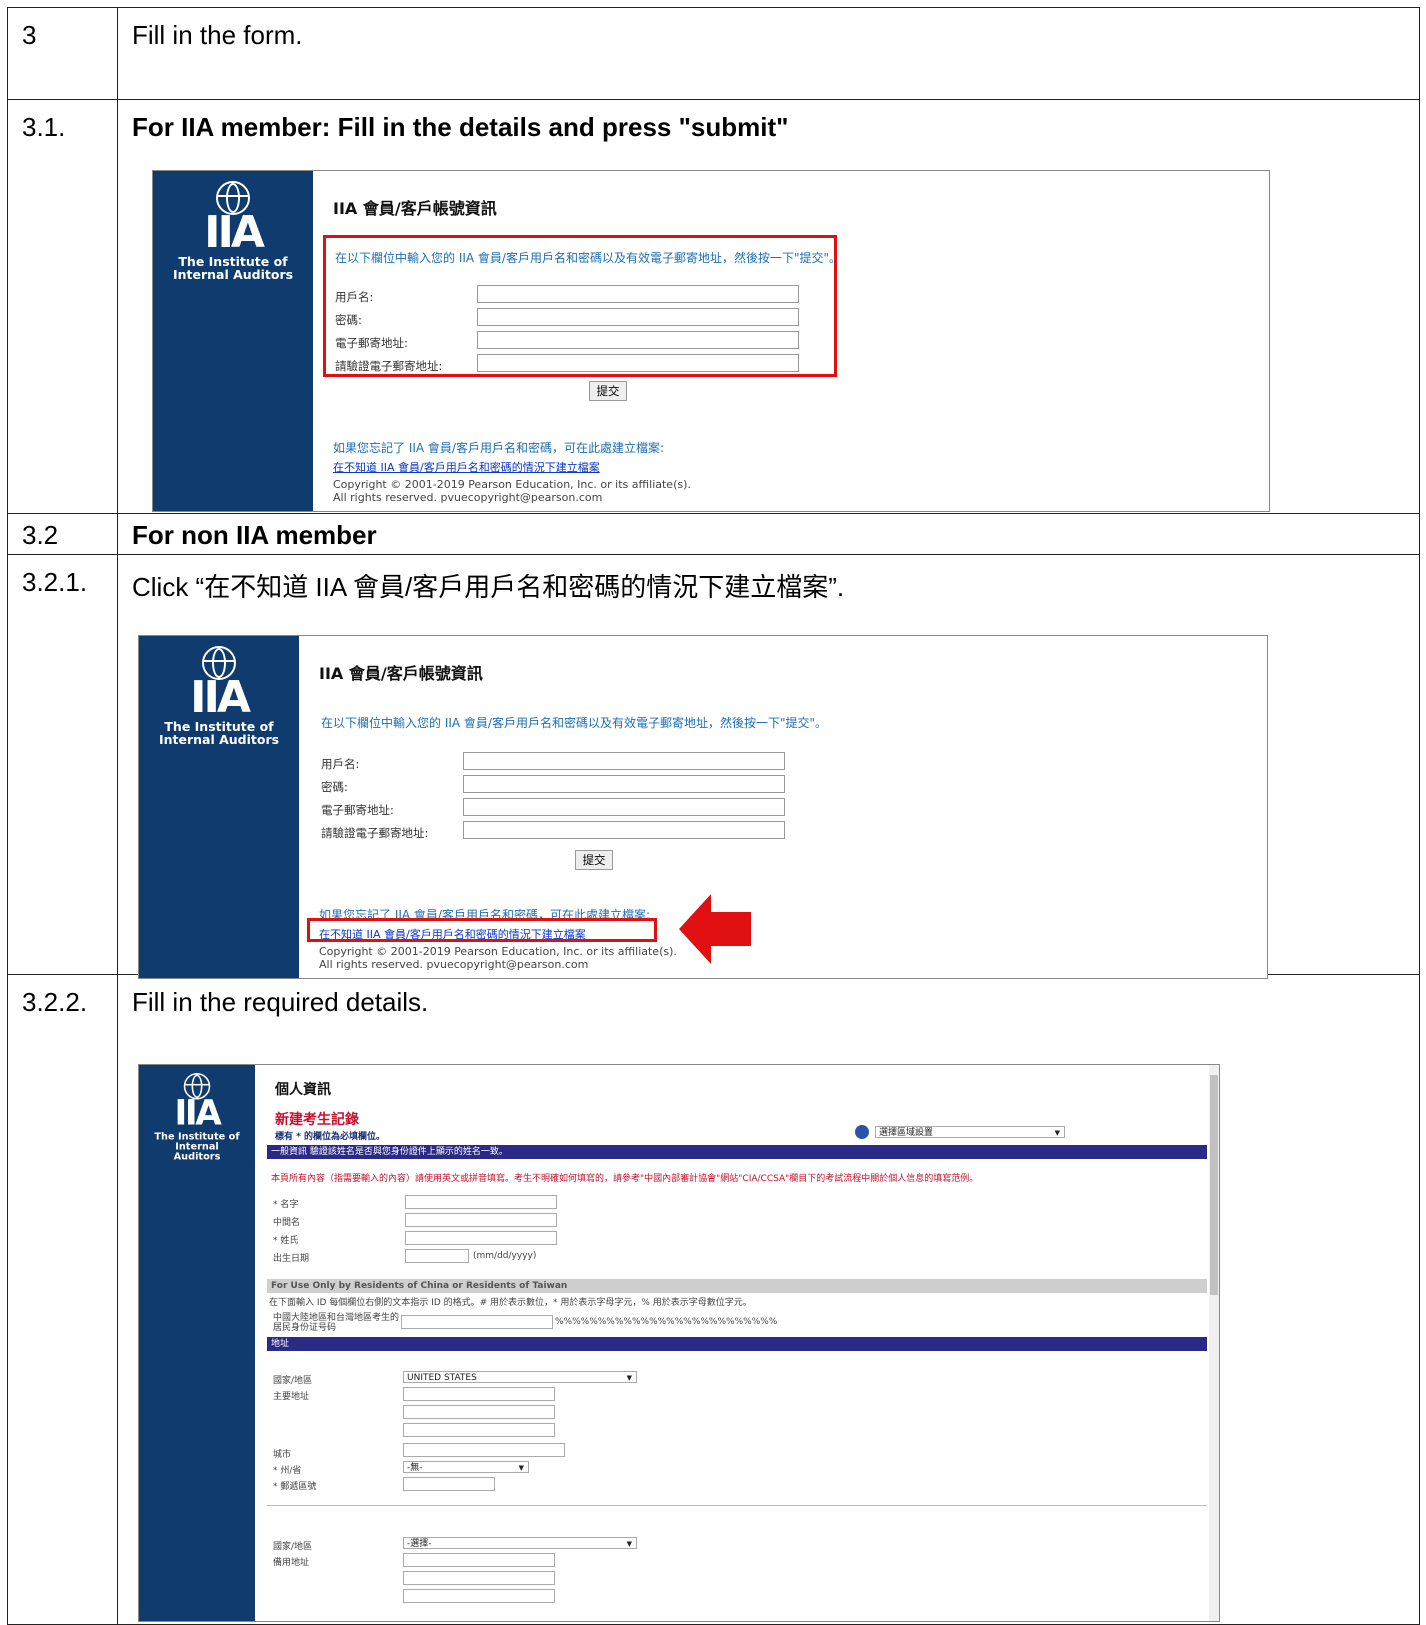 This screenshot has width=1426, height=1625. What do you see at coordinates (624, 784) in the screenshot?
I see `password-input` at bounding box center [624, 784].